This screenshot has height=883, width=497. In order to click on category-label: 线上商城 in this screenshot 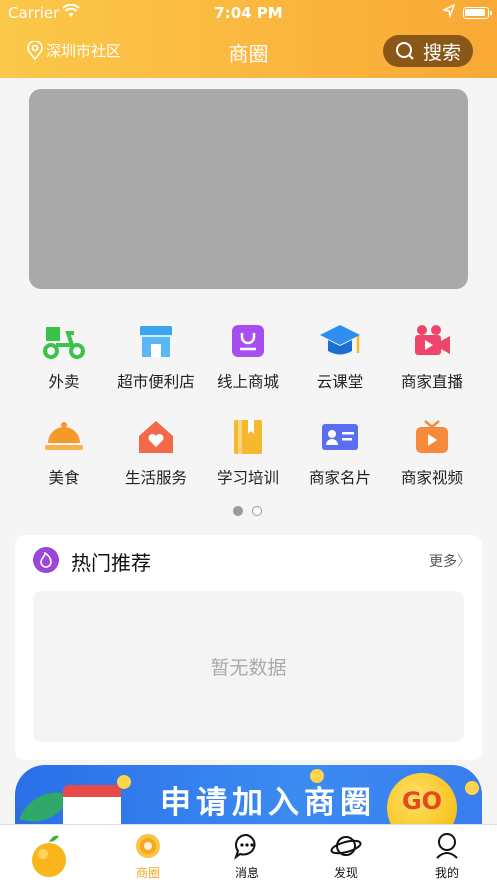, I will do `click(247, 382)`.